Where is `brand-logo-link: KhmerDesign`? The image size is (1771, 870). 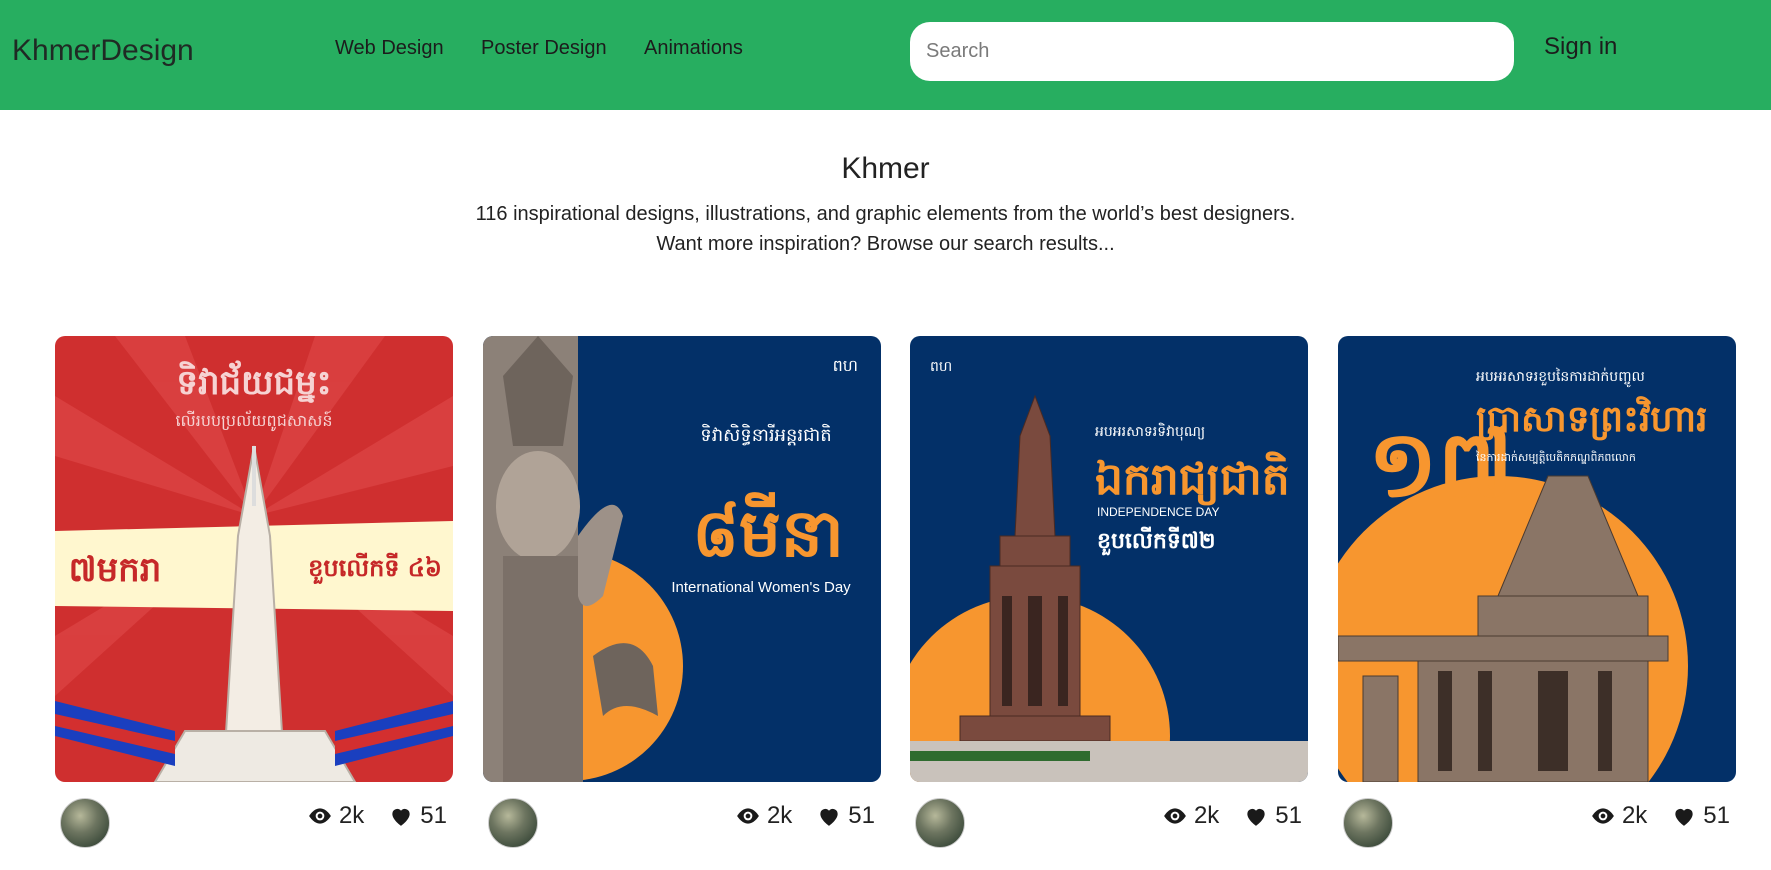
brand-logo-link: KhmerDesign is located at coordinates (103, 51).